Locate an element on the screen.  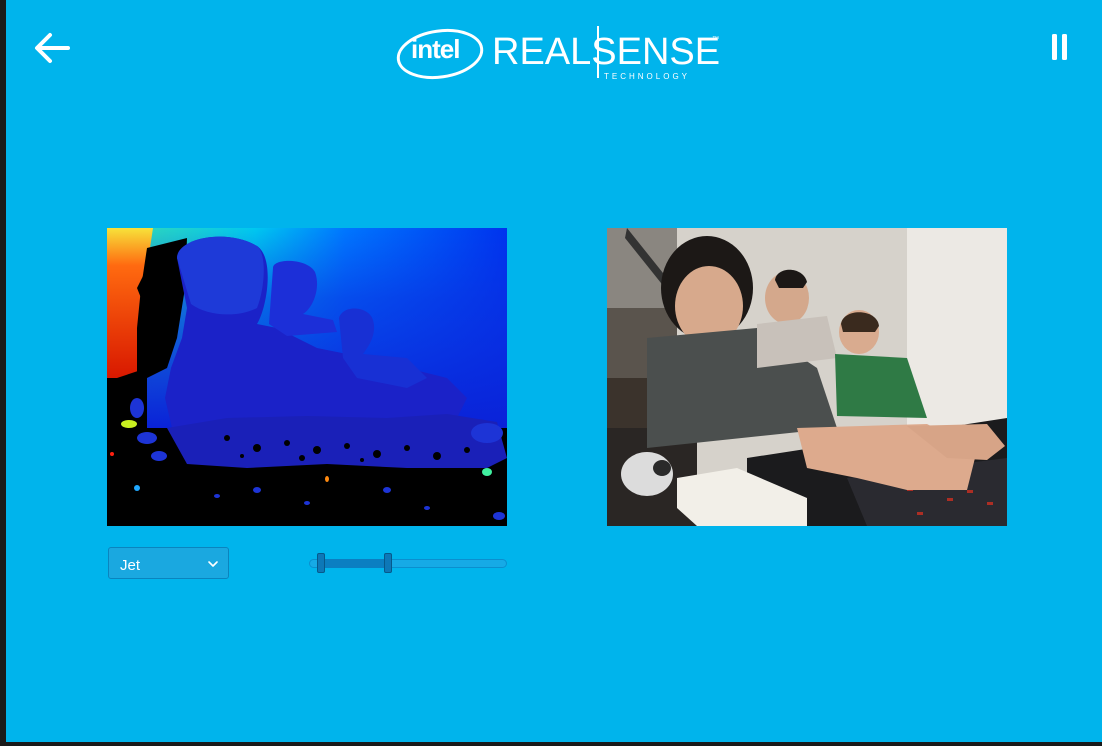
depth-stream-view is located at coordinates (307, 377).